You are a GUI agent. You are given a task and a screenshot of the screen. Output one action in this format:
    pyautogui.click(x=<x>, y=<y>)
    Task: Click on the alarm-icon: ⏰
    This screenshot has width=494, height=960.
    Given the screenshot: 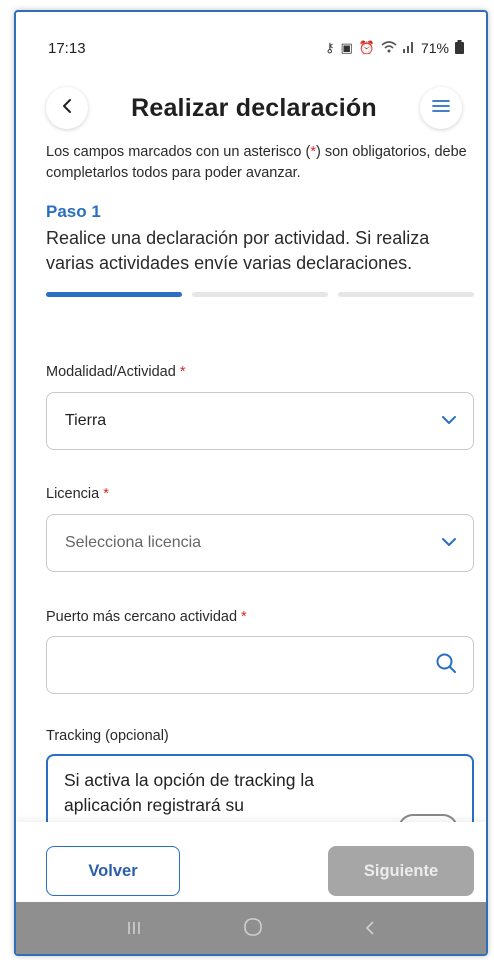 What is the action you would take?
    pyautogui.click(x=366, y=47)
    